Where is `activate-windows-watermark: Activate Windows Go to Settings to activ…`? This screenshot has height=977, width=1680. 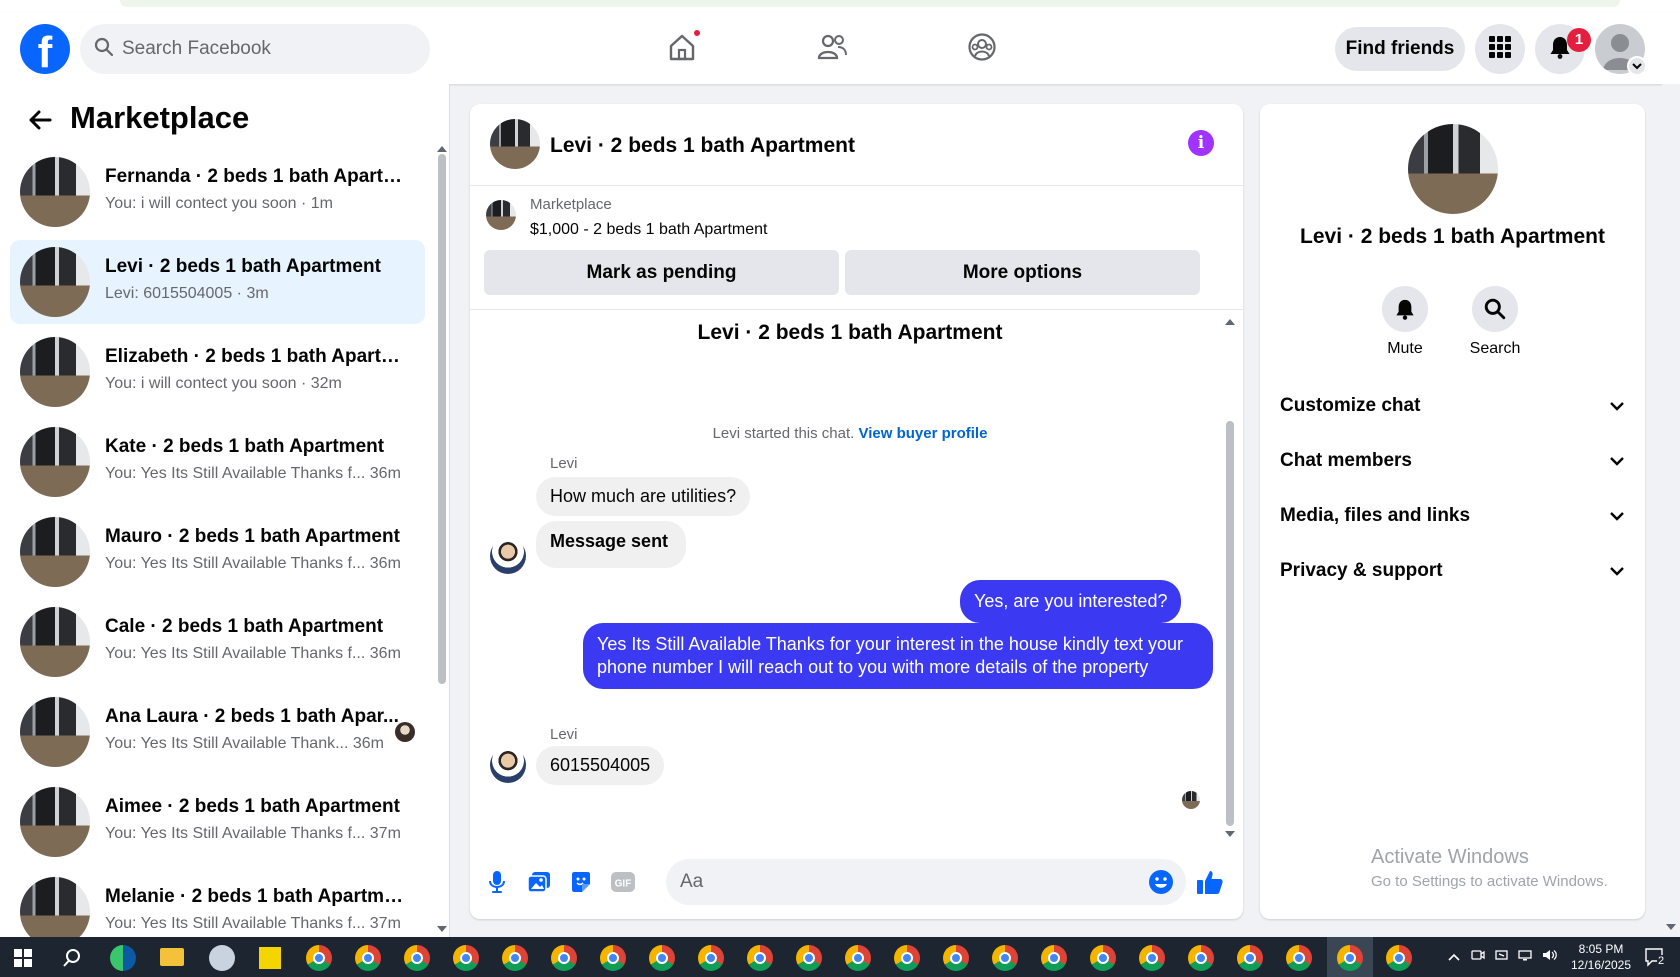
activate-windows-watermark: Activate Windows Go to Settings to activ… is located at coordinates (1489, 868).